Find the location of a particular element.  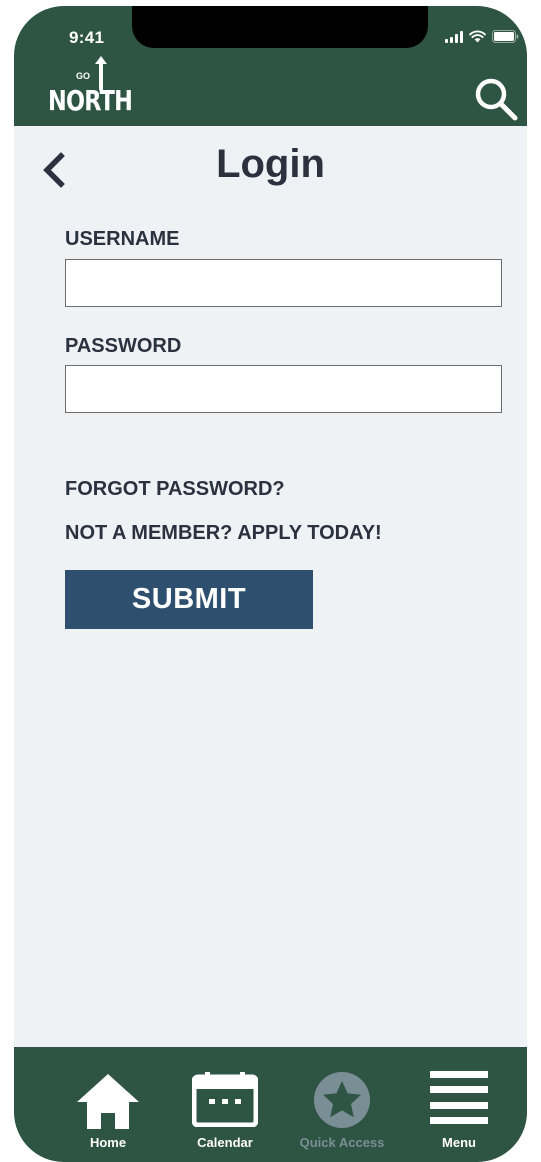

menu-icon is located at coordinates (459, 1097).